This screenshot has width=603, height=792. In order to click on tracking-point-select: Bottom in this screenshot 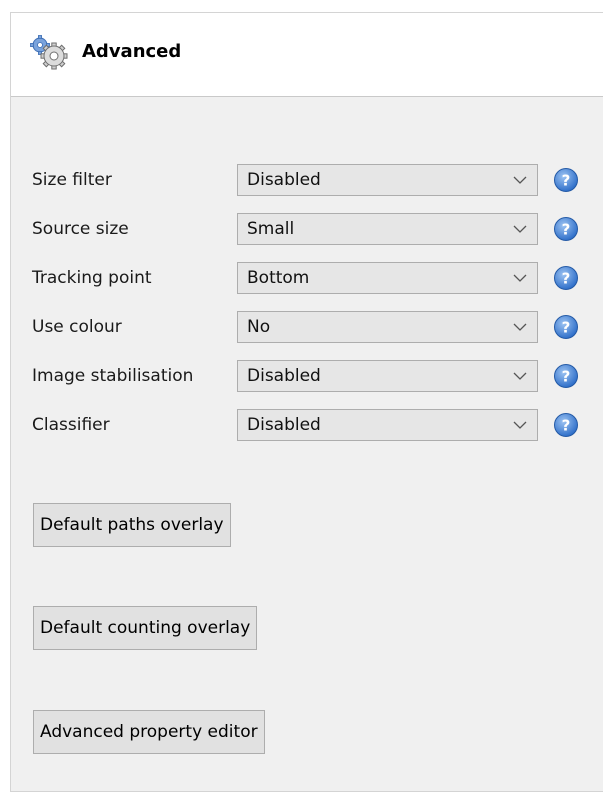, I will do `click(387, 278)`.